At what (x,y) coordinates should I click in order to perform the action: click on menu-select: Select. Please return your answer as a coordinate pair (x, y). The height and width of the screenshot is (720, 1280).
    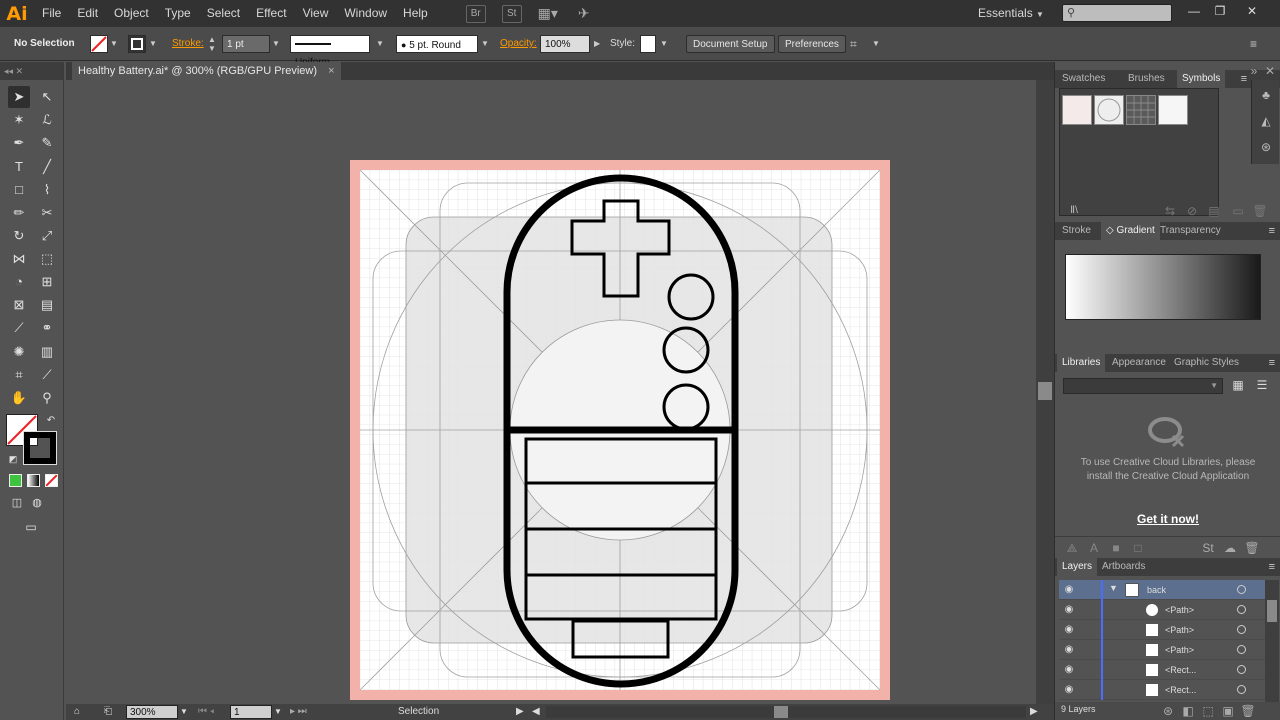
    Looking at the image, I should click on (223, 13).